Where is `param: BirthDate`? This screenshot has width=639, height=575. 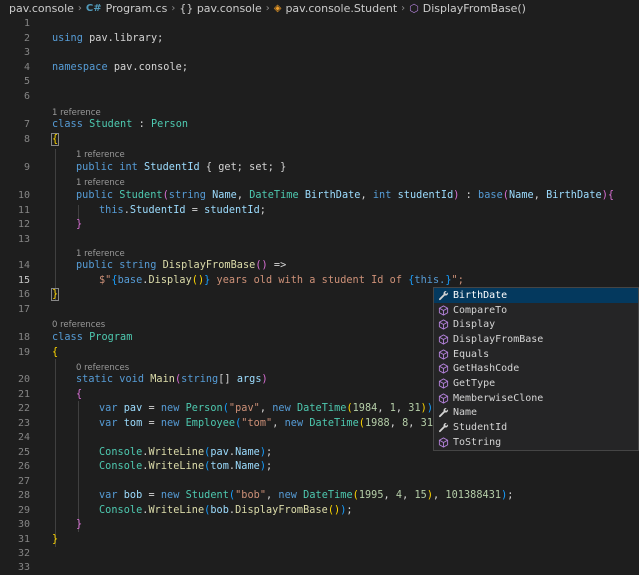 param: BirthDate is located at coordinates (332, 195).